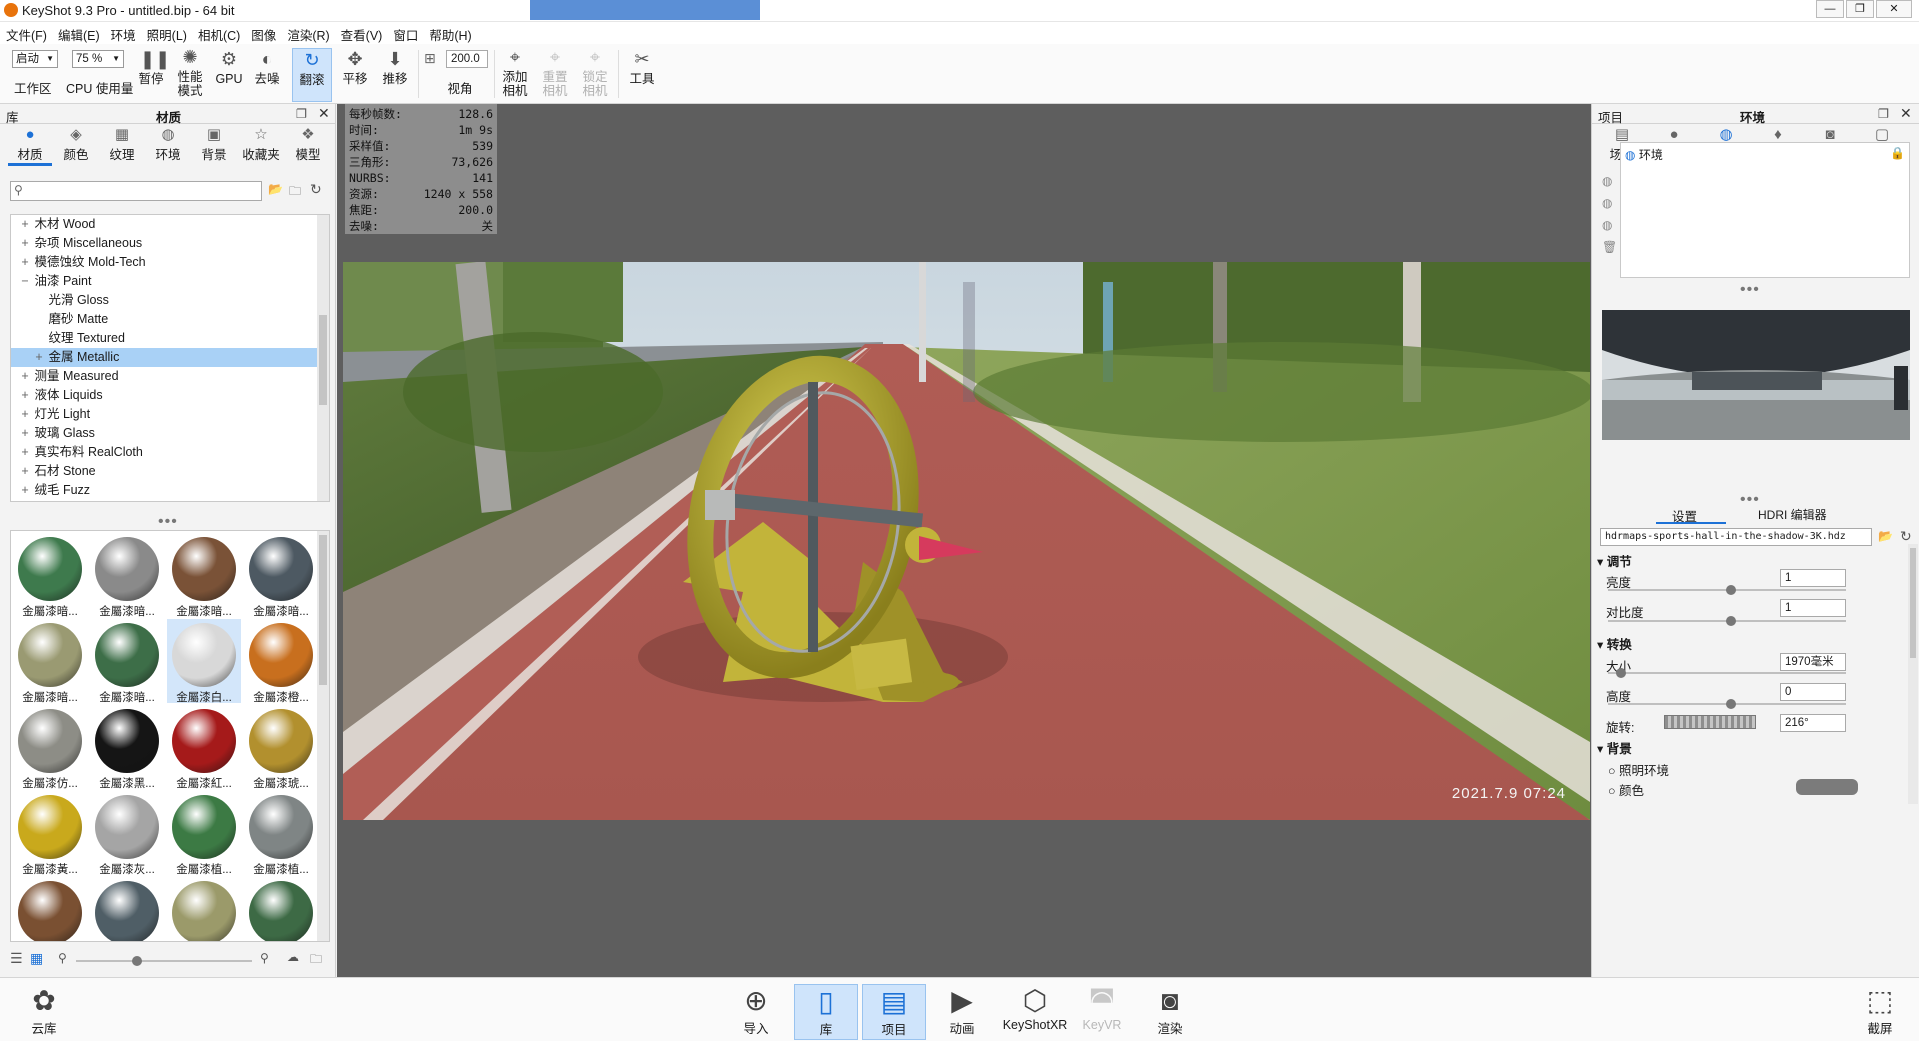 This screenshot has height=1041, width=1919. Describe the element at coordinates (1614, 643) in the screenshot. I see `transform-section-header: ▾ 转换` at that location.